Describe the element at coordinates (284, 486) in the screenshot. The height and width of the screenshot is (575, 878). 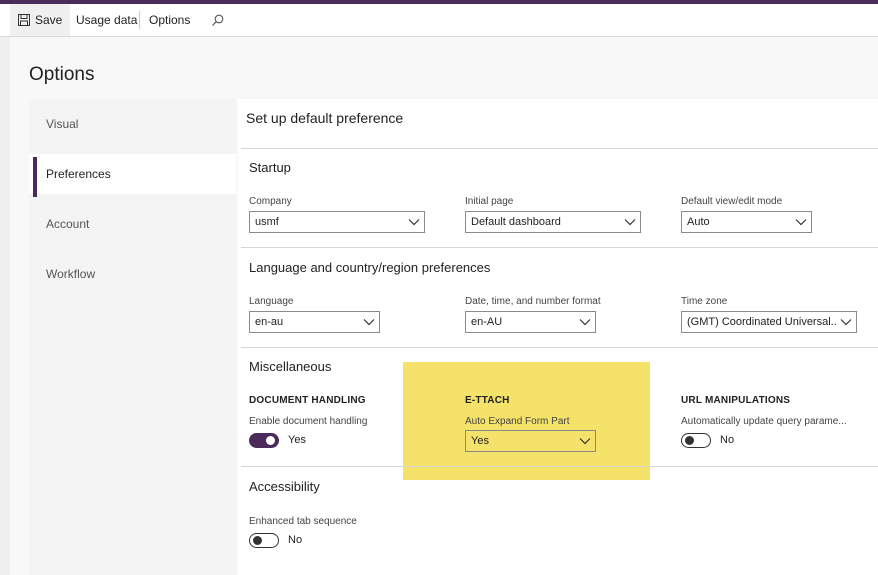
I see `section-accessibility-title: Accessibility` at that location.